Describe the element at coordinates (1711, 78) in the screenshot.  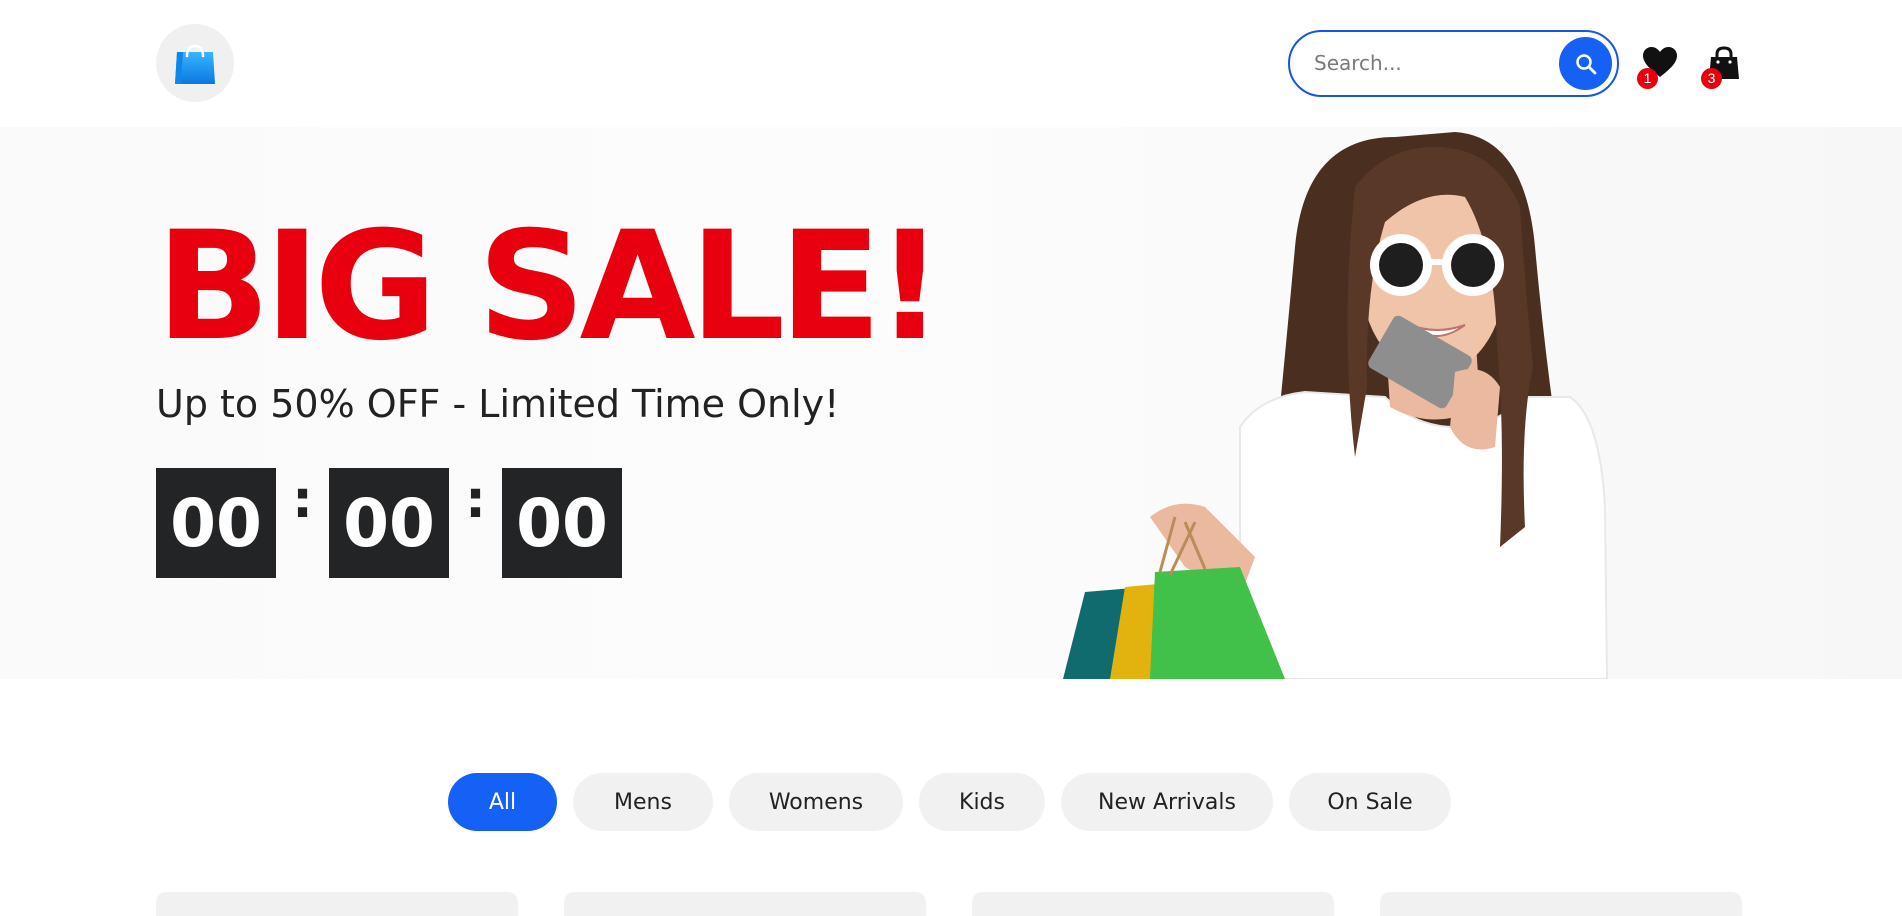
I see `cart-count-badge: 3` at that location.